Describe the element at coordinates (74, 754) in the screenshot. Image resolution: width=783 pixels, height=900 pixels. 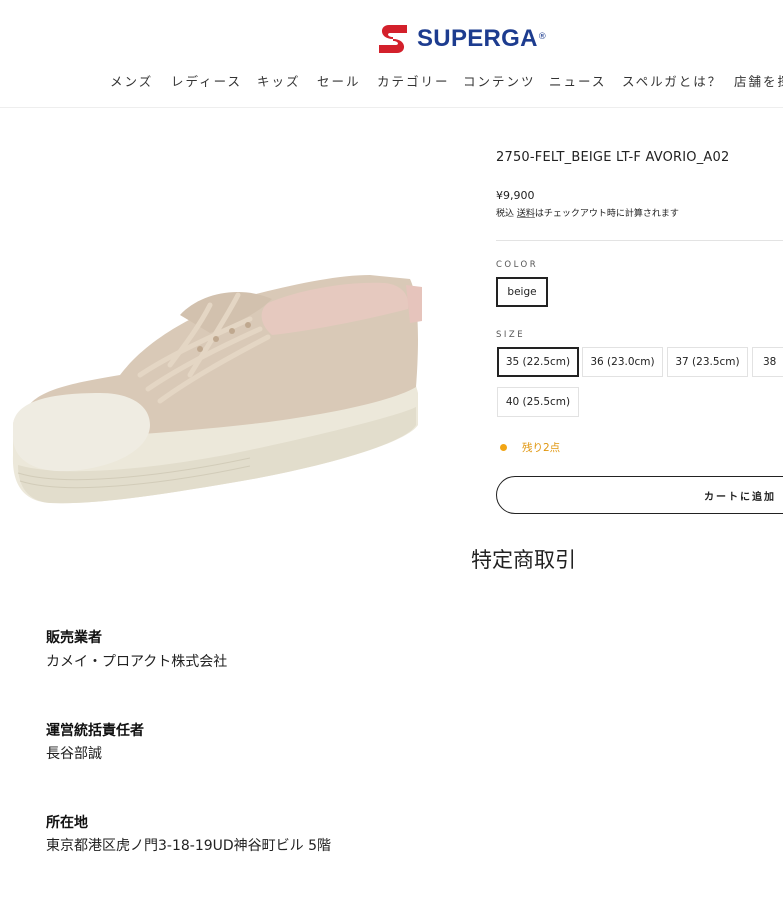
I see `manager-value: 長谷部誠` at that location.